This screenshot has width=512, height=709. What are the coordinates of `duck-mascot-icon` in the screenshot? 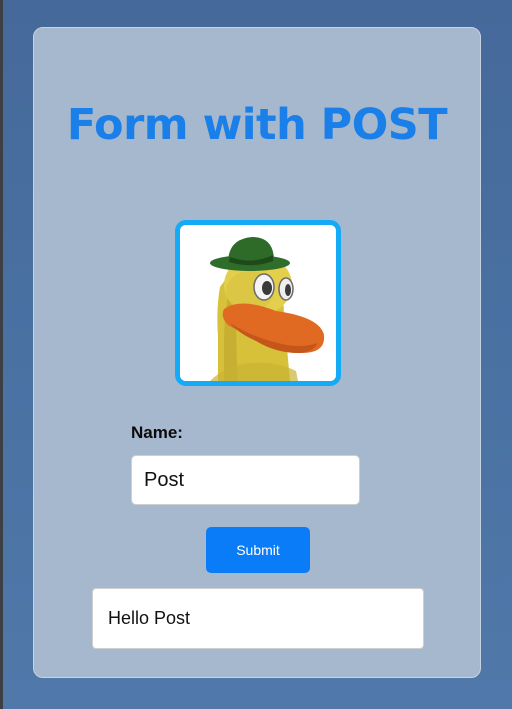 It's located at (258, 303).